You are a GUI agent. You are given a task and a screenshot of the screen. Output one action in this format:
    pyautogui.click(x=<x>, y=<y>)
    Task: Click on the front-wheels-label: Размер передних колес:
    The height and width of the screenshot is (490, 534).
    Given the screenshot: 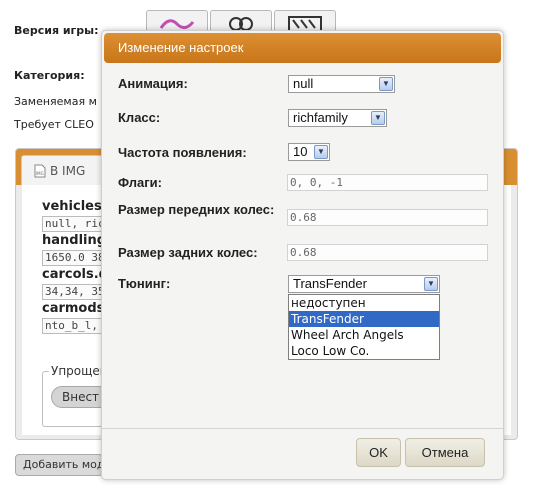 What is the action you would take?
    pyautogui.click(x=196, y=209)
    